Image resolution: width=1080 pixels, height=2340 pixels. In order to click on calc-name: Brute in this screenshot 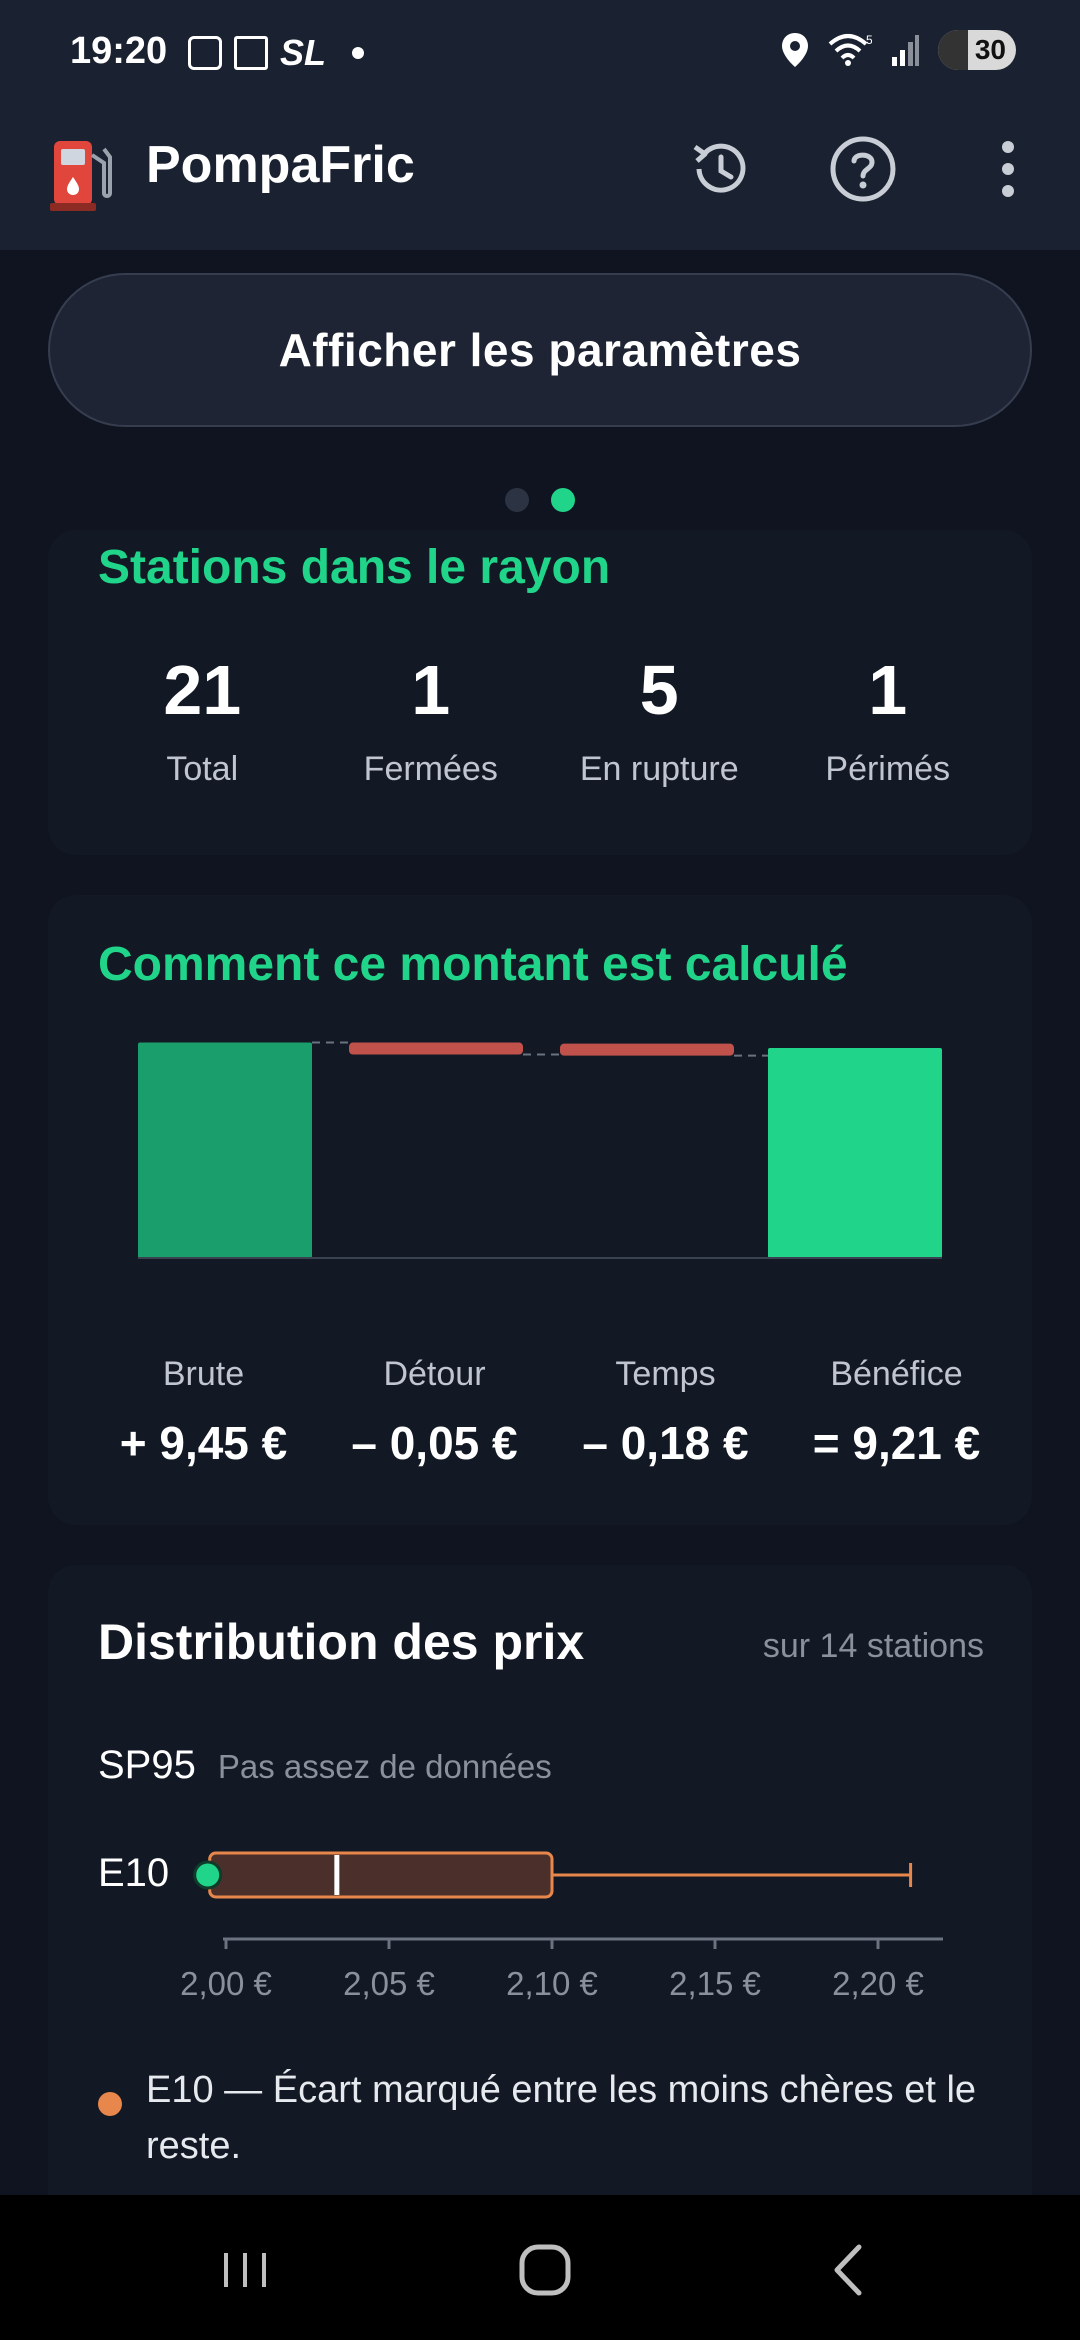, I will do `click(203, 1374)`.